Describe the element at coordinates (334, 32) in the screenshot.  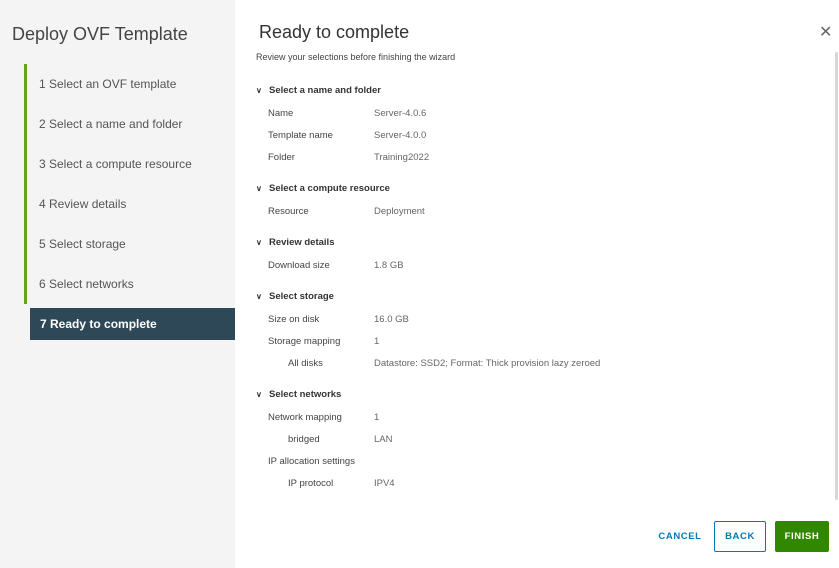
I see `page-title: Ready to complete` at that location.